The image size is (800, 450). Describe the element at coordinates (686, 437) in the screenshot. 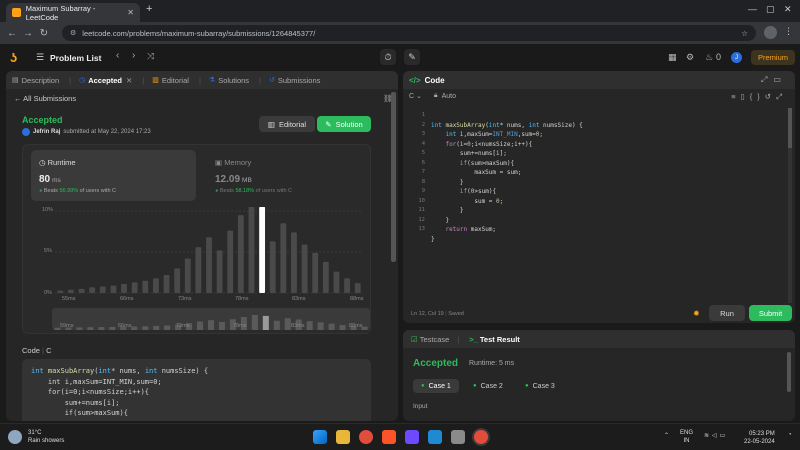

I see `language-indicator: ENG IN` at that location.